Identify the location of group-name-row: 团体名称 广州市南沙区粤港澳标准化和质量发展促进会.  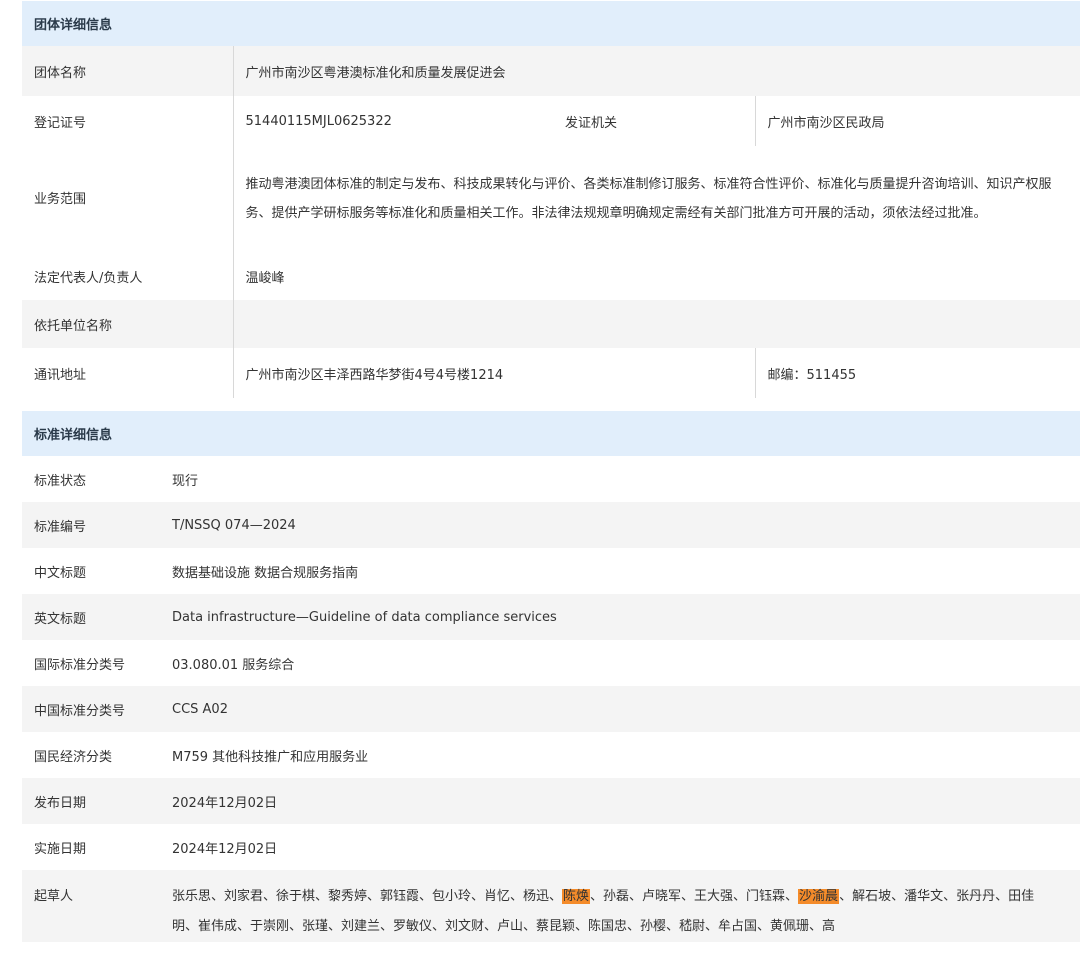
(551, 71).